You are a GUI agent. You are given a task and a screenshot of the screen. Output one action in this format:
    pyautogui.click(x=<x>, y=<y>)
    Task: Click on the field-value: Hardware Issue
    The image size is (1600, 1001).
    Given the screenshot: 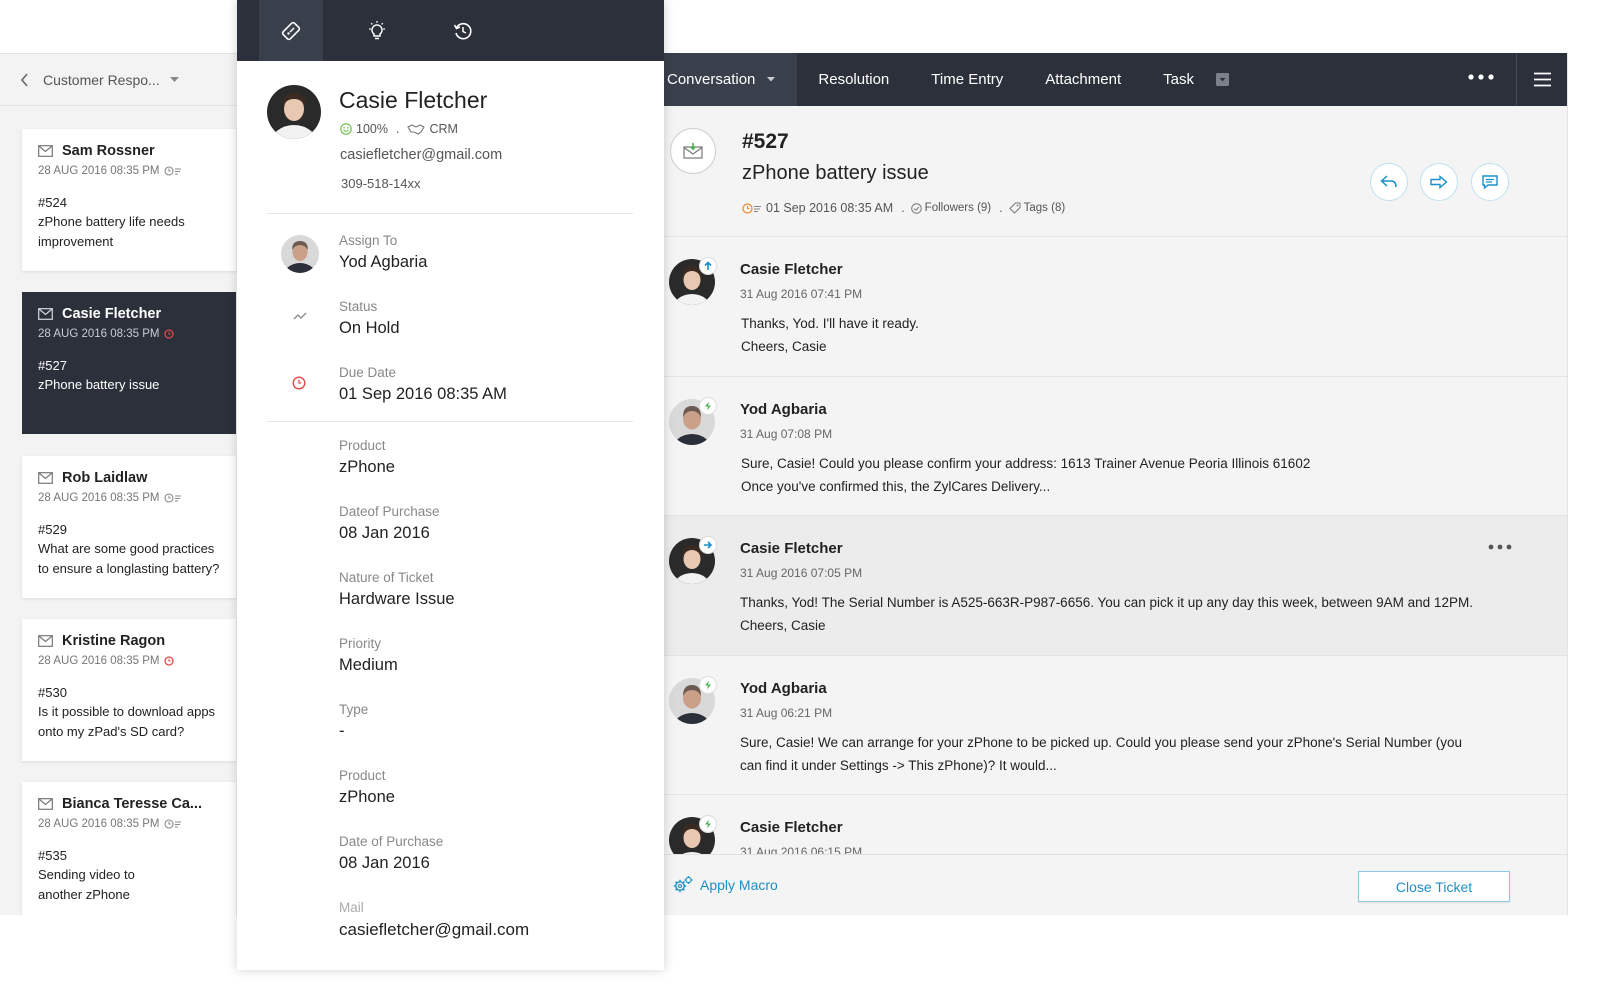 What is the action you would take?
    pyautogui.click(x=397, y=599)
    